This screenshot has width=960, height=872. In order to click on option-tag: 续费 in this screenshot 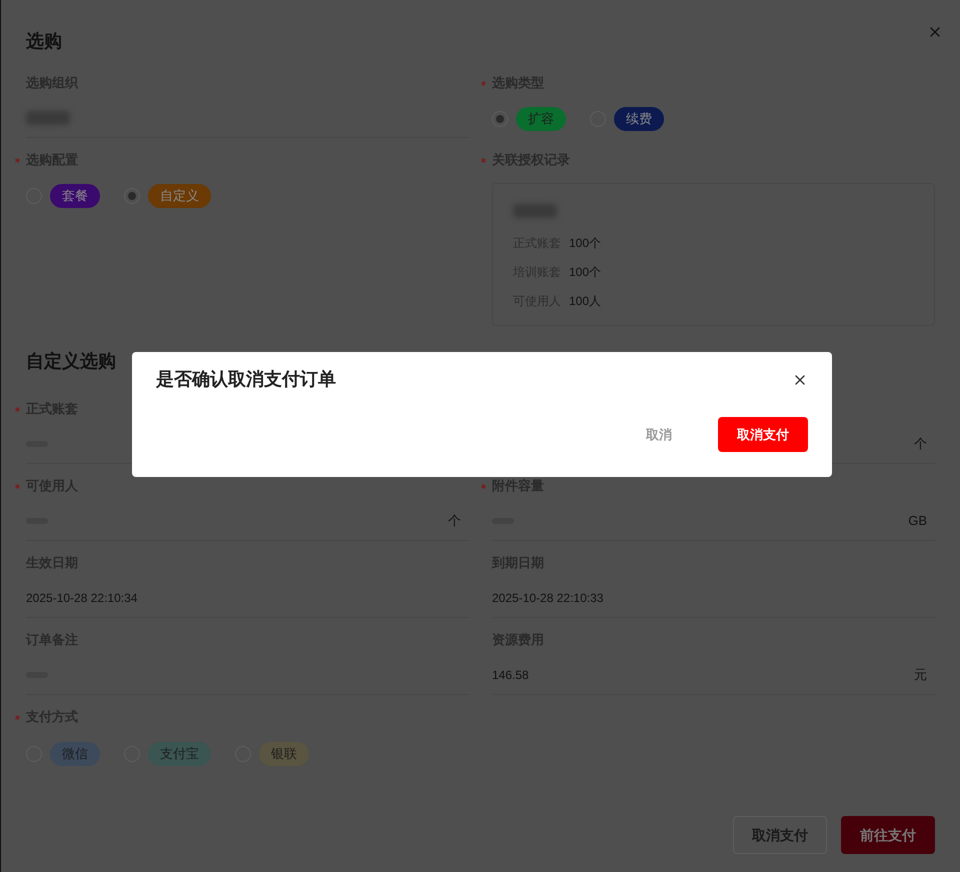, I will do `click(639, 119)`.